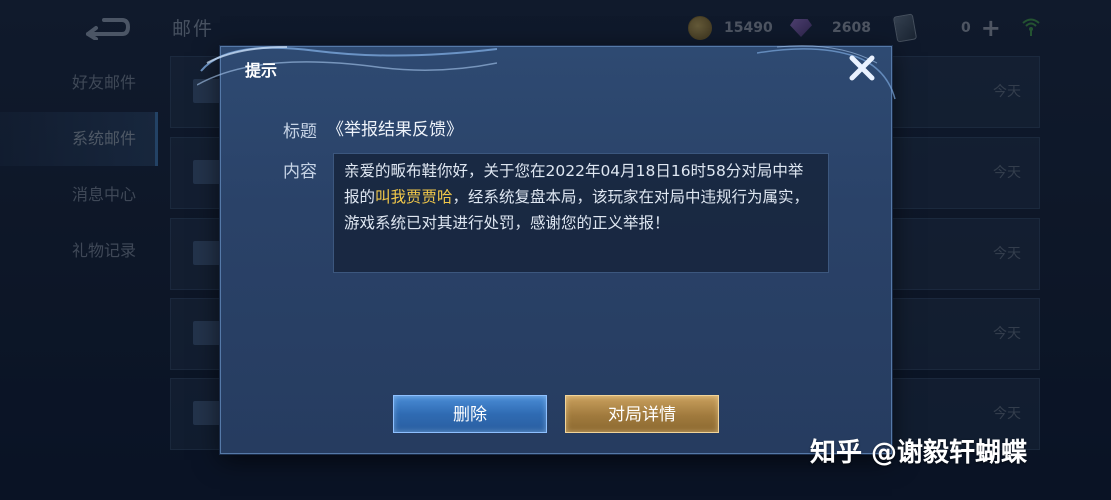 Image resolution: width=1111 pixels, height=500 pixels. What do you see at coordinates (414, 197) in the screenshot?
I see `reported-player-name: 叫我贾贾哈` at bounding box center [414, 197].